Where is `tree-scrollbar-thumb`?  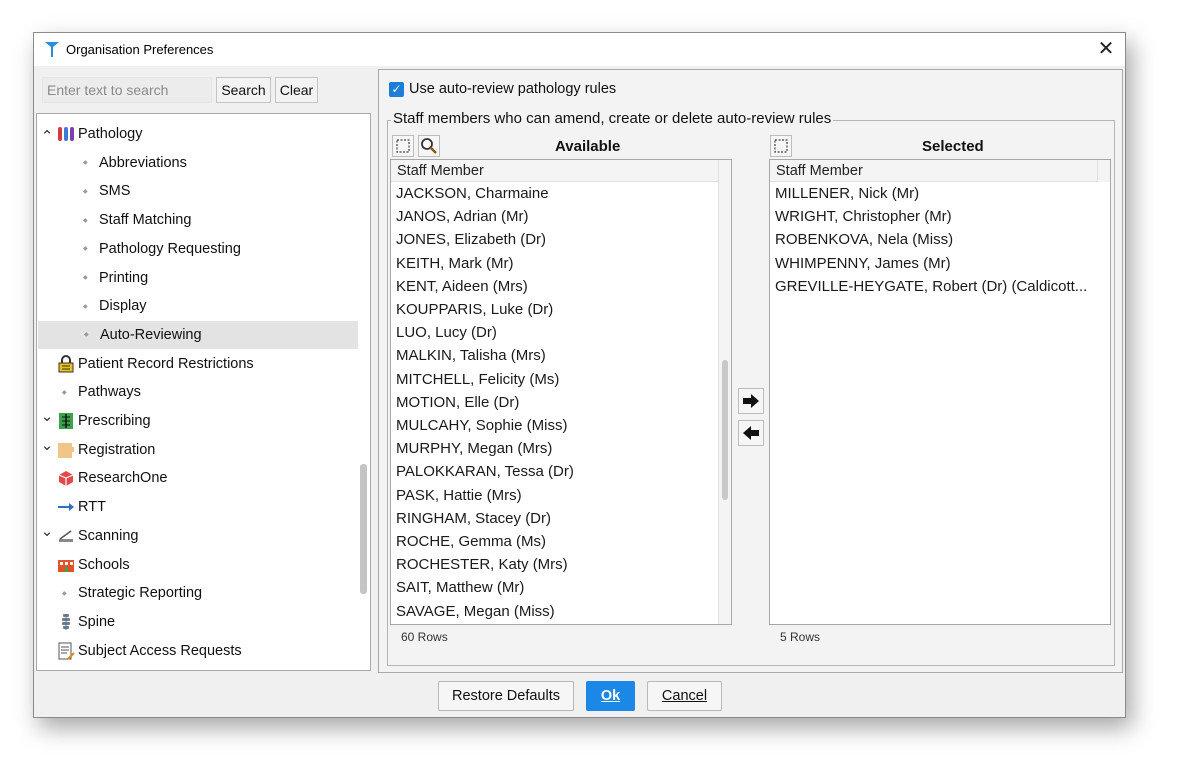 tree-scrollbar-thumb is located at coordinates (363, 529).